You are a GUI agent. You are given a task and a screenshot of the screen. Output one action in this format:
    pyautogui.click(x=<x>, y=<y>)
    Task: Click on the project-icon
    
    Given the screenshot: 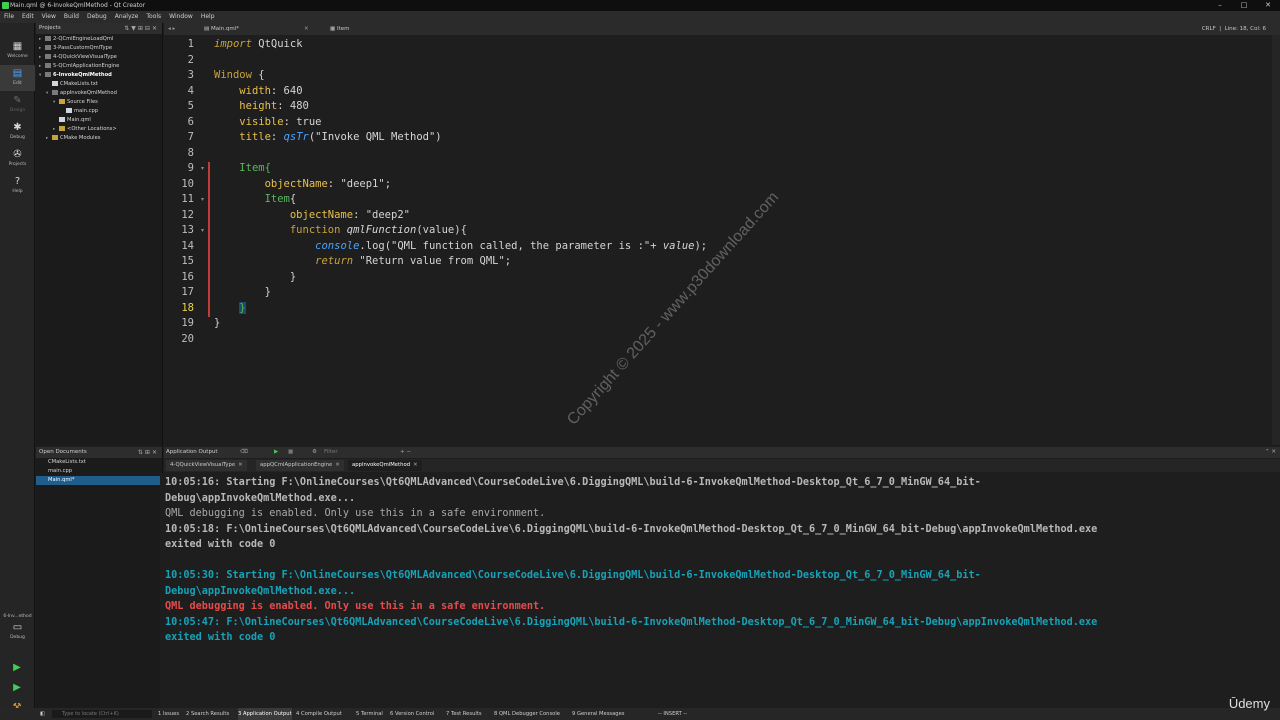 What is the action you would take?
    pyautogui.click(x=48, y=47)
    